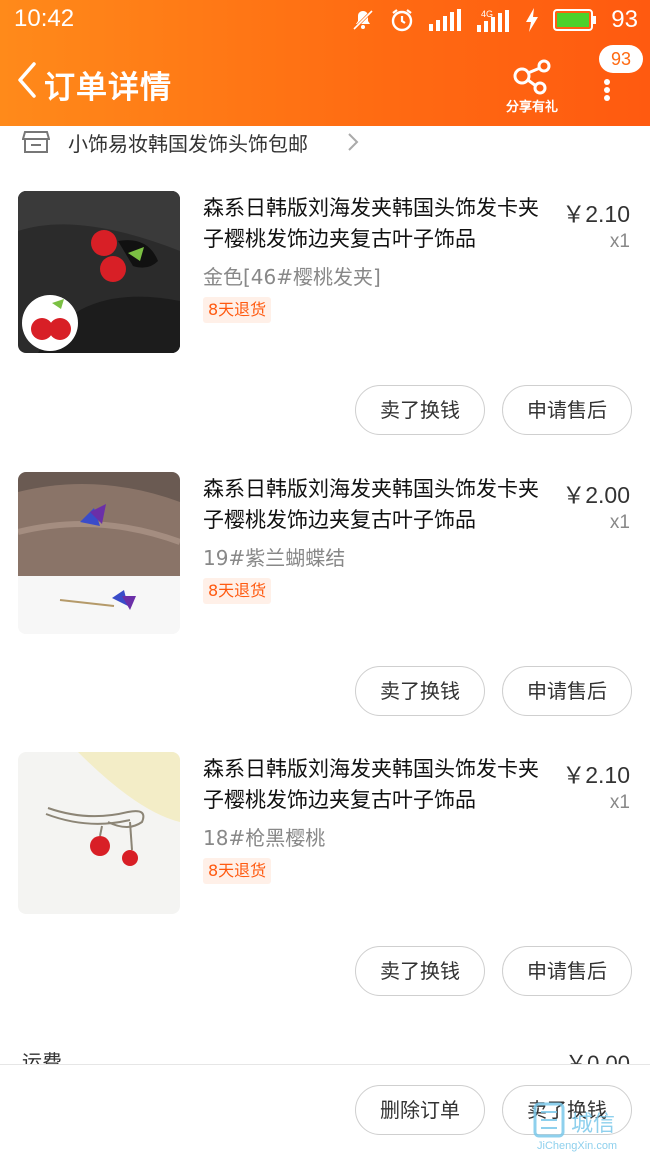 The image size is (650, 1155). Describe the element at coordinates (188, 144) in the screenshot. I see `shop-name: 小饰易妆韩国发饰头饰包邮` at that location.